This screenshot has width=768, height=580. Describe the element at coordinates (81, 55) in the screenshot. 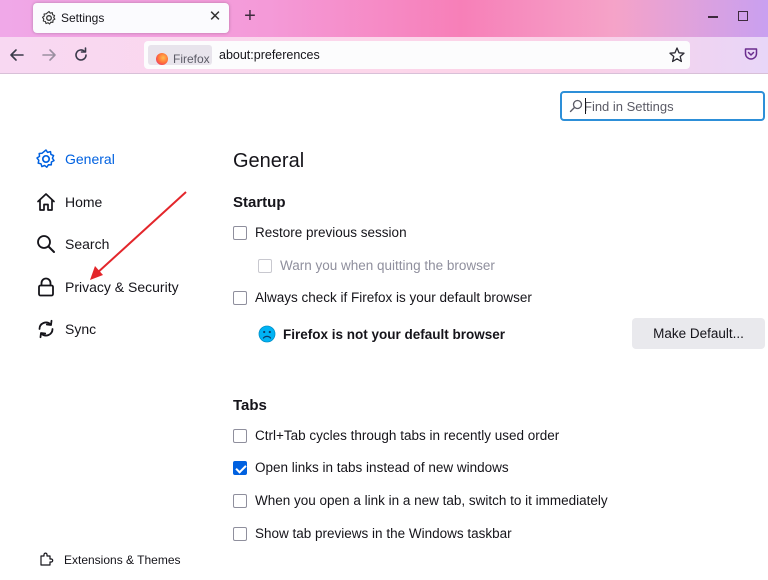

I see `reload-icon` at that location.